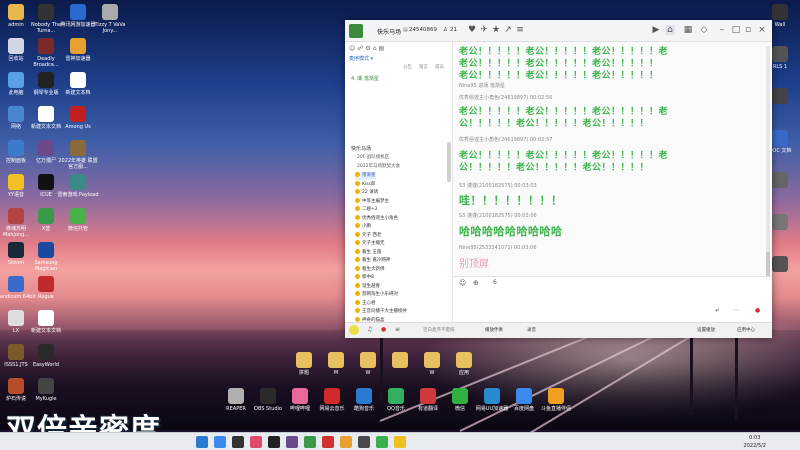 The height and width of the screenshot is (450, 800). Describe the element at coordinates (368, 252) in the screenshot. I see `user-list-item: 看生 玉菌` at that location.